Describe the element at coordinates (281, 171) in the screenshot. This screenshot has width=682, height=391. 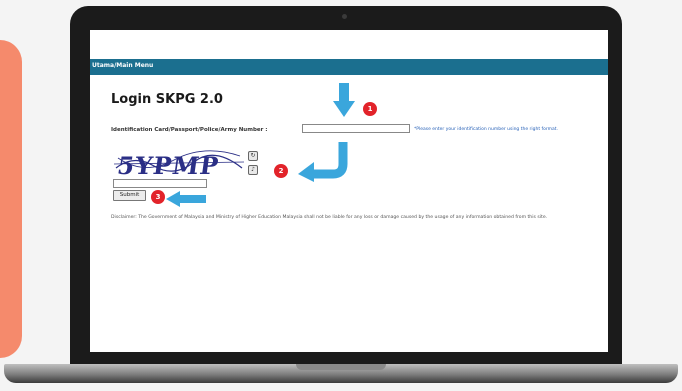
I see `step-2-badge: 2` at that location.